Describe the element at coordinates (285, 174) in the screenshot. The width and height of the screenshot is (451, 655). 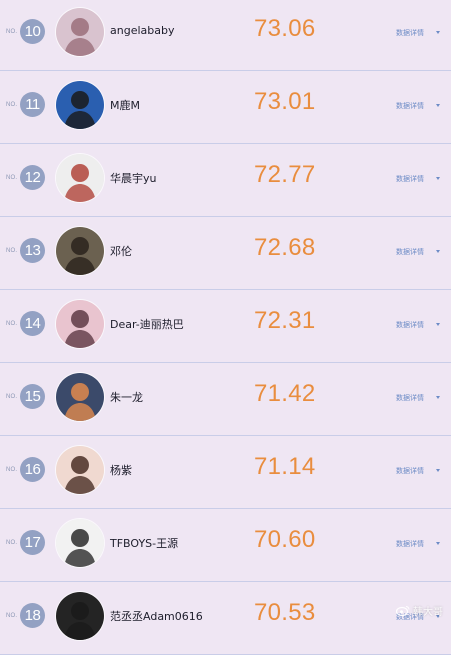
I see `score-value: 72.77` at that location.